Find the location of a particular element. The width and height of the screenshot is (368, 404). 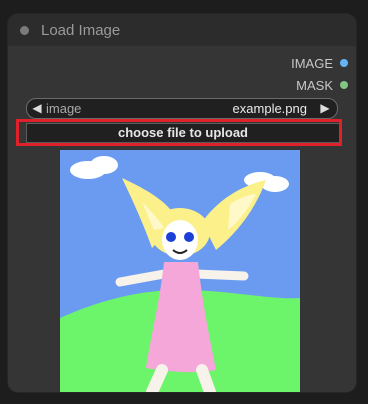

output-image: IMAGE is located at coordinates (319, 63).